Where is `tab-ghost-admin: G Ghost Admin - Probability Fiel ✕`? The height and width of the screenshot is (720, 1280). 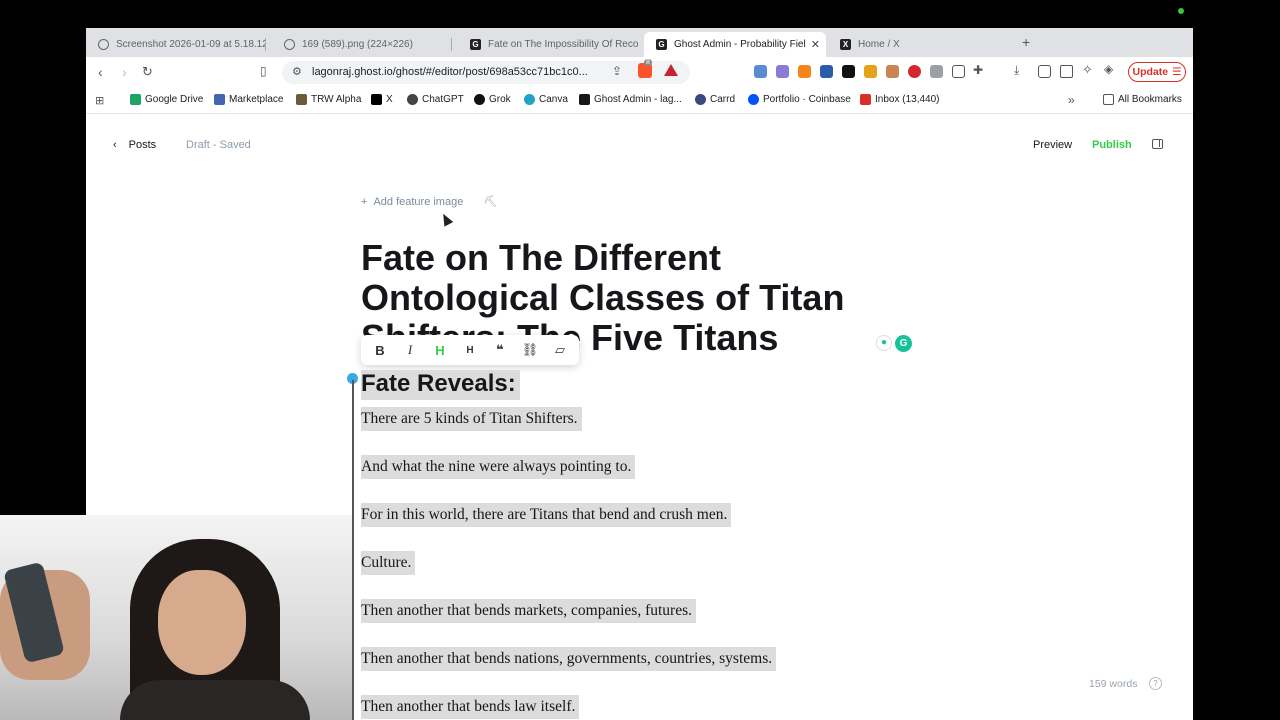 tab-ghost-admin: G Ghost Admin - Probability Fiel ✕ is located at coordinates (735, 44).